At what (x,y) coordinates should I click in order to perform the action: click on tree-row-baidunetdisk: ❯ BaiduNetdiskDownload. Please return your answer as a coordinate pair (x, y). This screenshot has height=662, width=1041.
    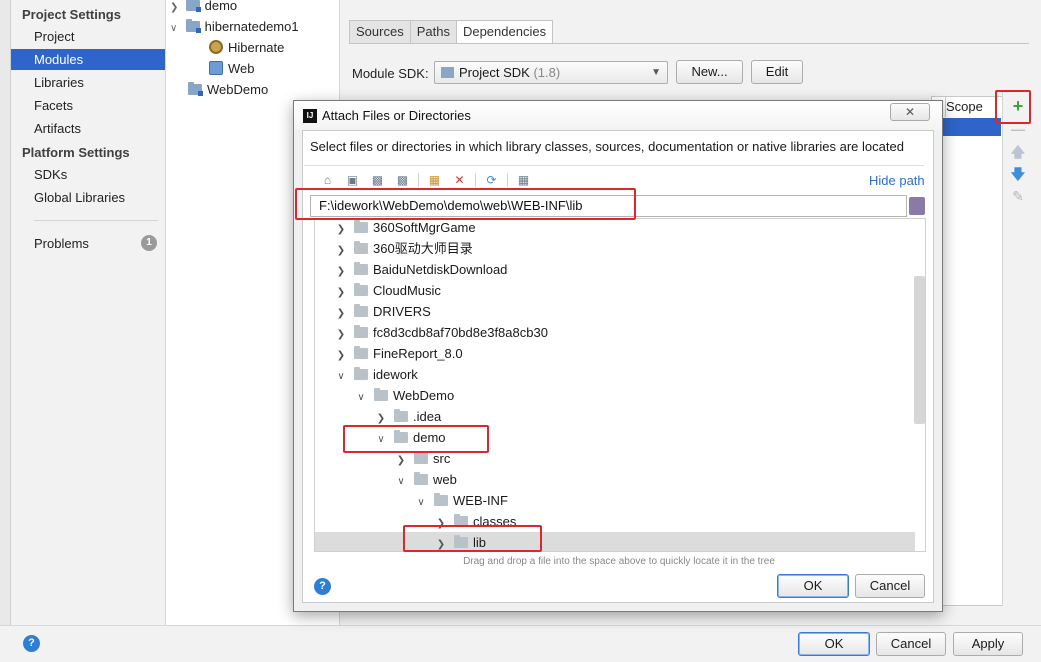
    Looking at the image, I should click on (615, 269).